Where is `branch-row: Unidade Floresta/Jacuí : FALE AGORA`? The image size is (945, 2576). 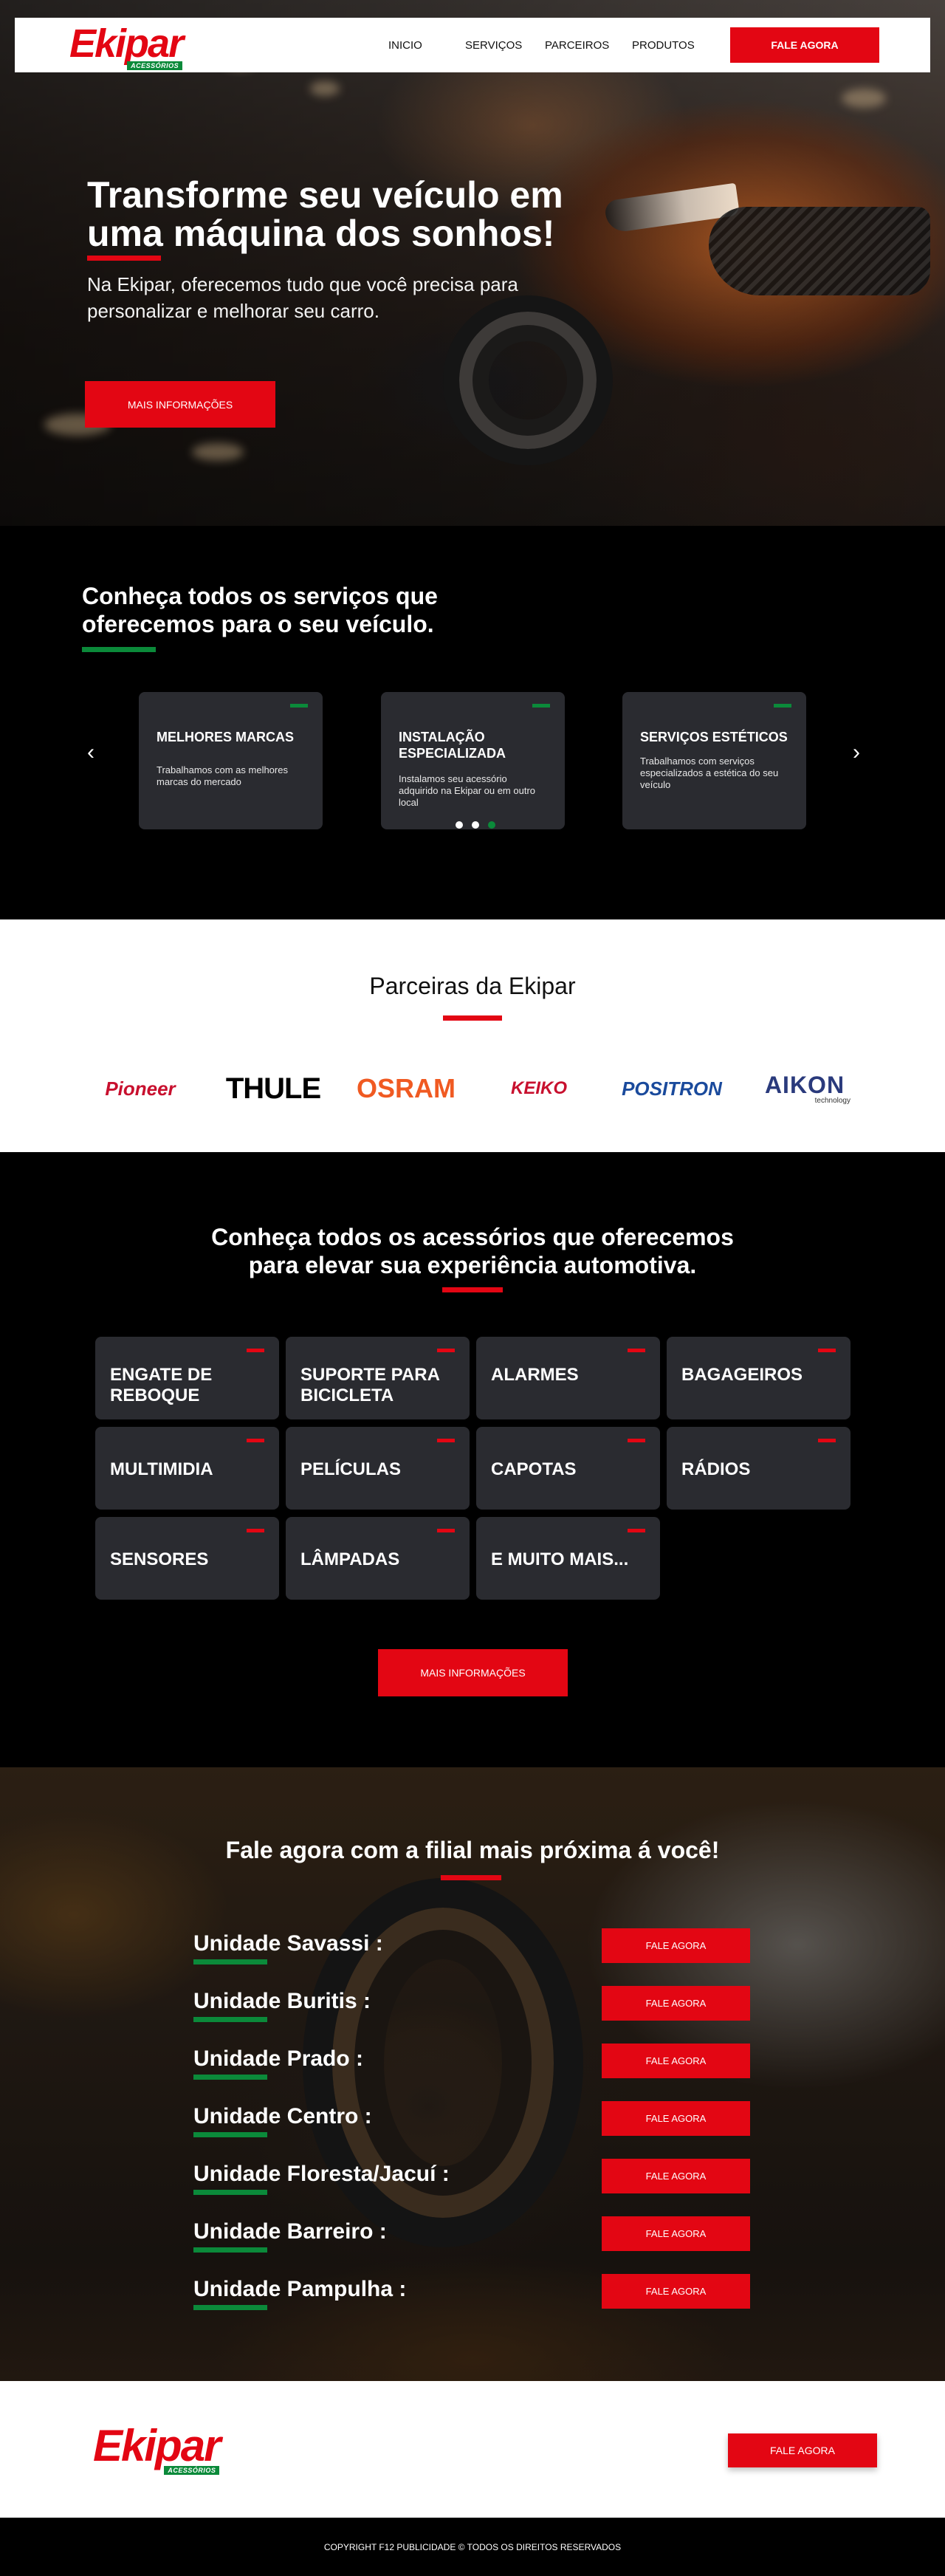
branch-row: Unidade Floresta/Jacuí : FALE AGORA is located at coordinates (481, 2187).